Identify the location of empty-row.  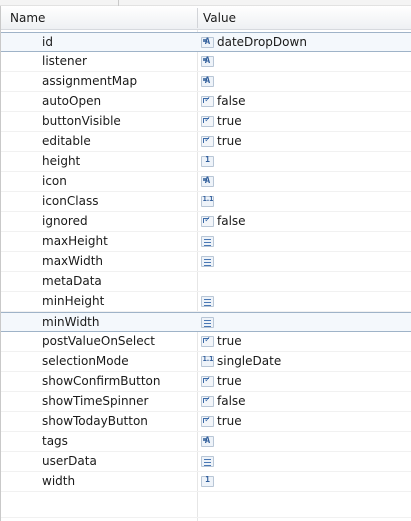
(206, 508).